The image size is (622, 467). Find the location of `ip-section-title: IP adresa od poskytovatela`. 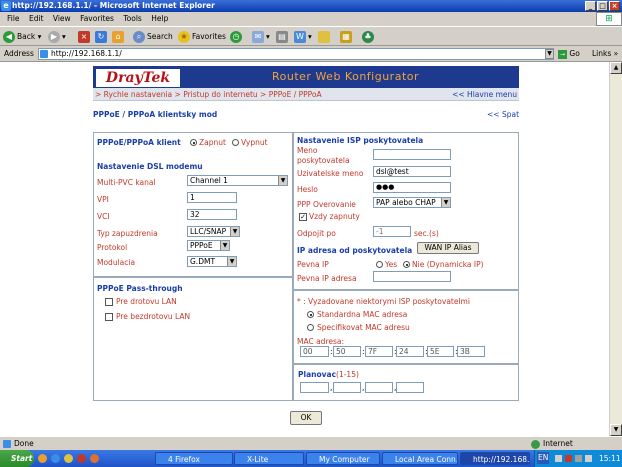

ip-section-title: IP adresa od poskytovatela is located at coordinates (355, 250).